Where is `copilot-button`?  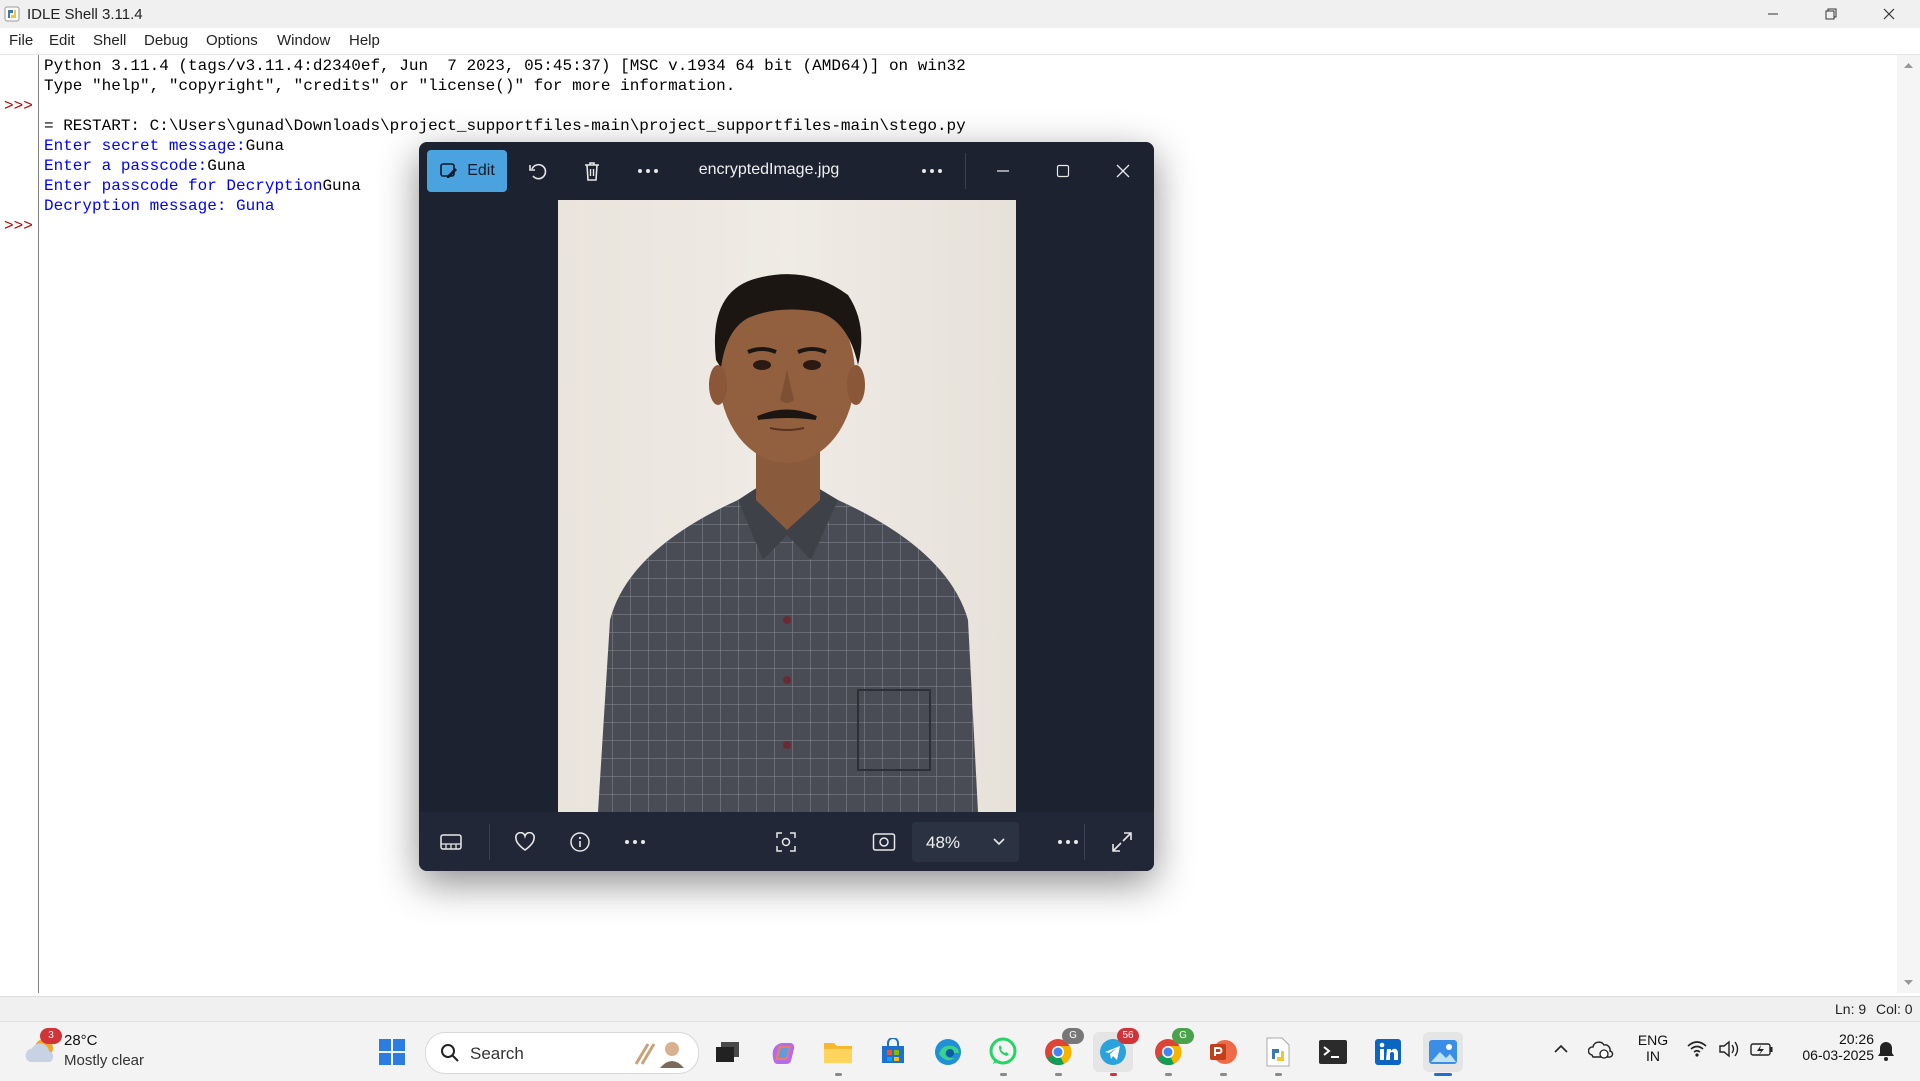
copilot-button is located at coordinates (783, 1052).